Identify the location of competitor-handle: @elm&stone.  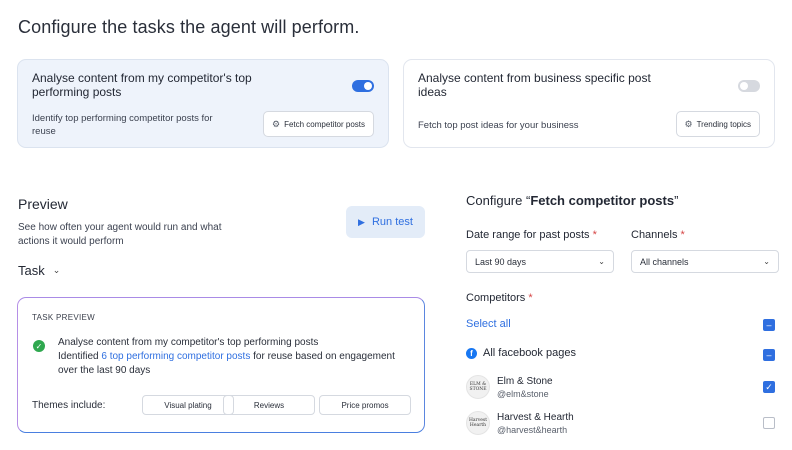
(523, 394).